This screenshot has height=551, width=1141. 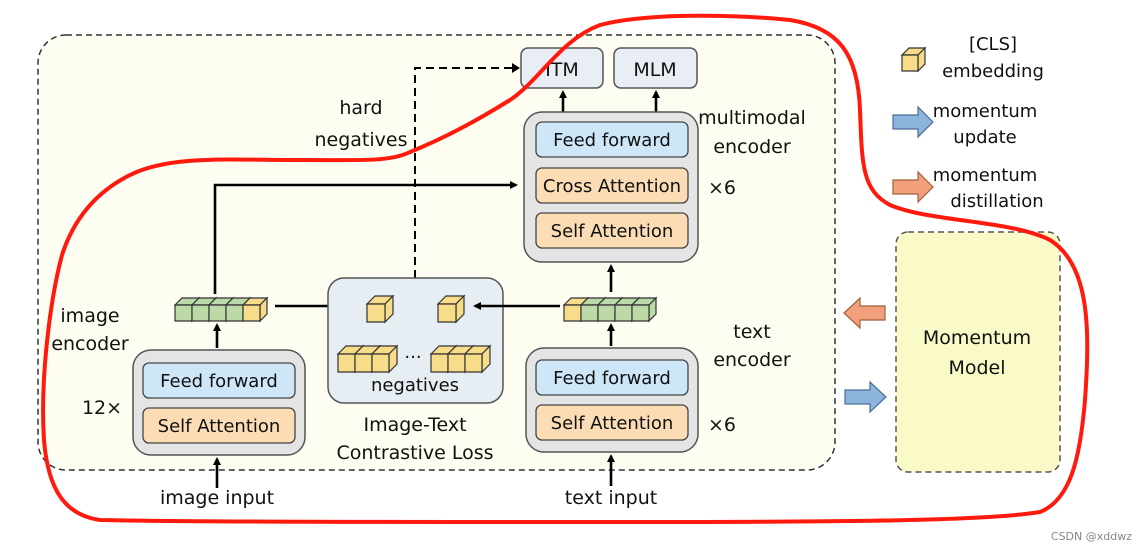 I want to click on image-input-label: image input, so click(x=217, y=498).